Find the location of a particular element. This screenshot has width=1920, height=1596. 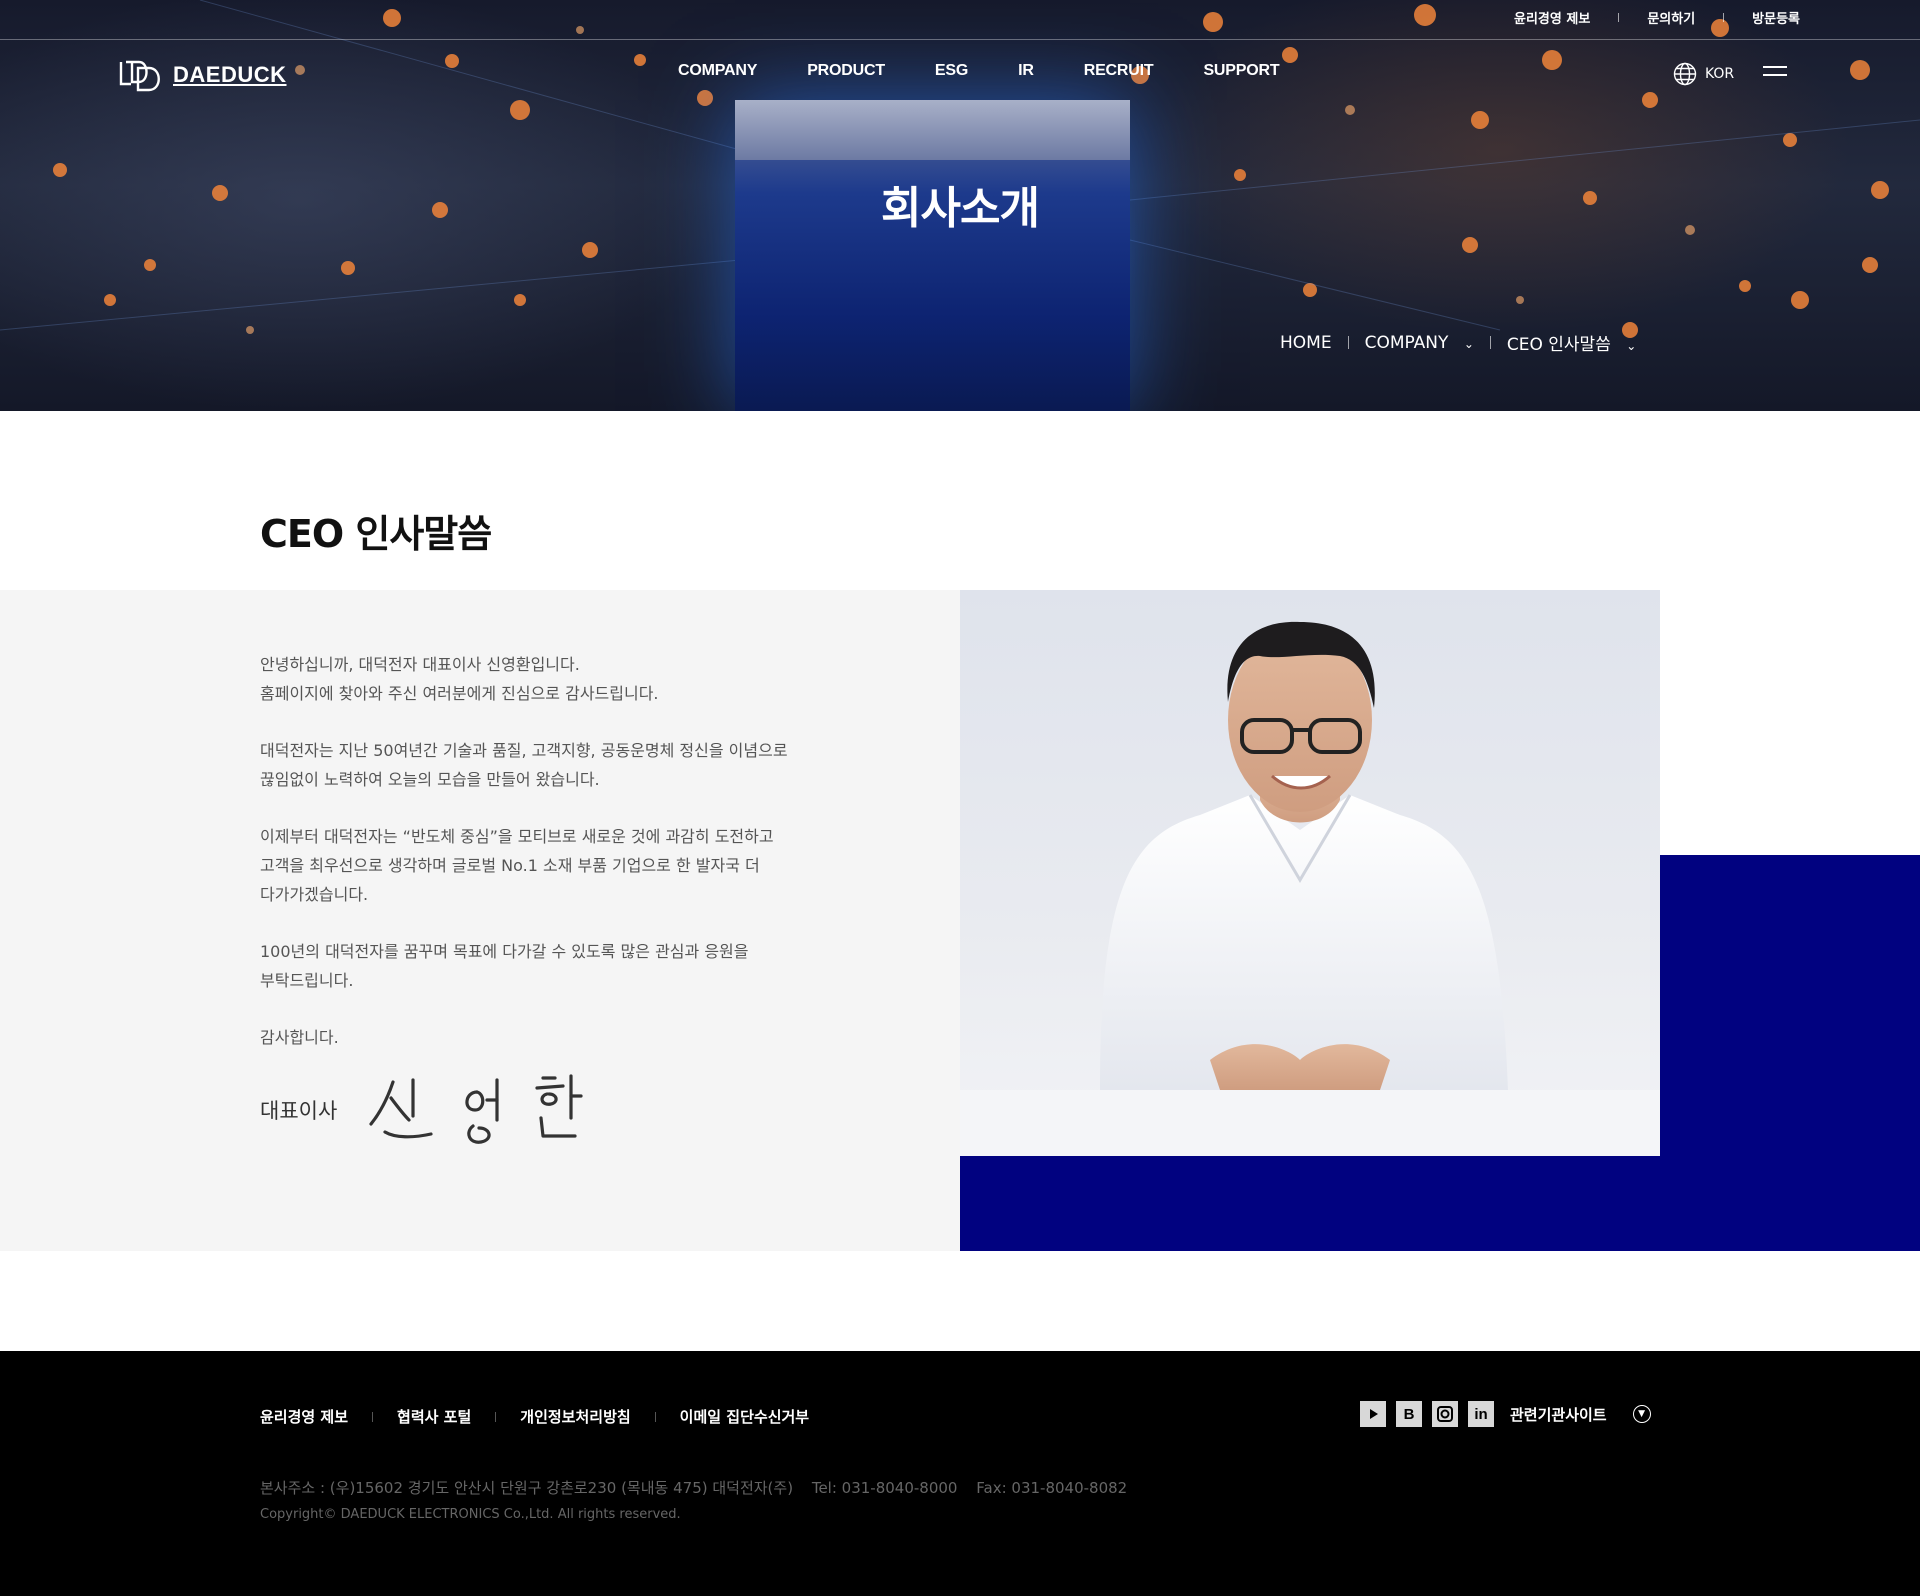

globe-icon is located at coordinates (1685, 74).